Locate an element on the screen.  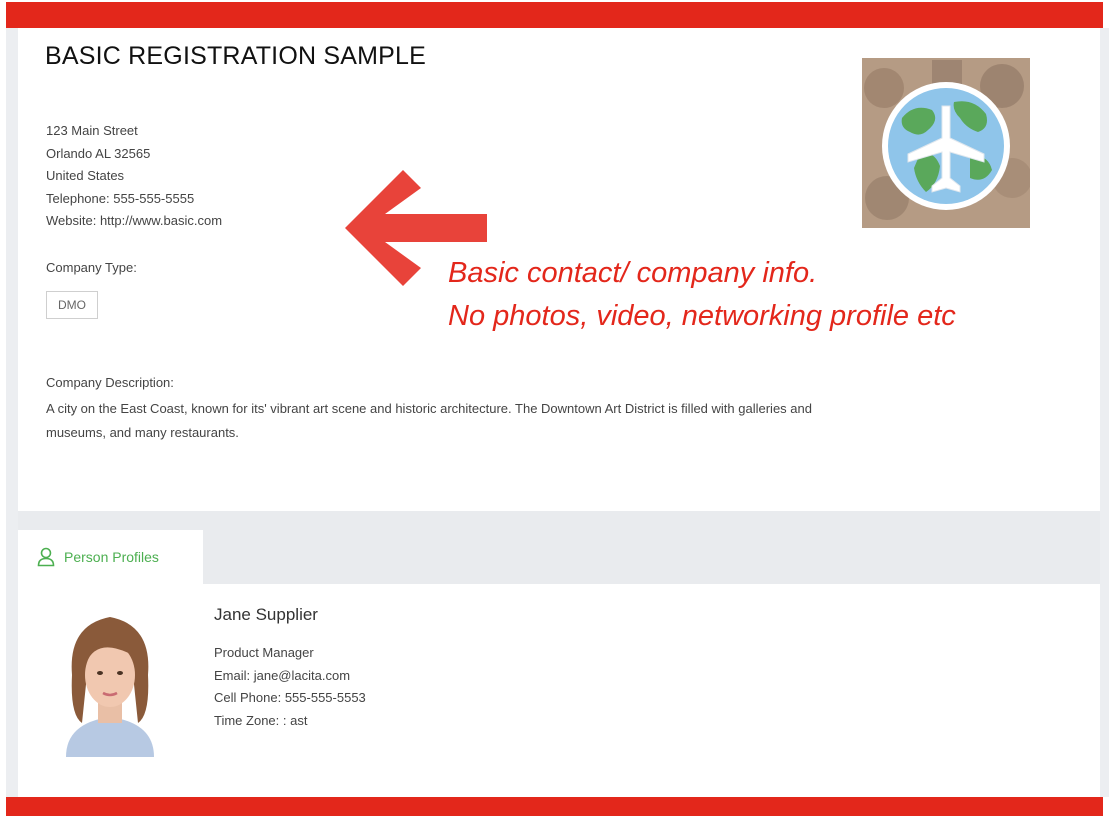
person-avatar is located at coordinates (110, 687).